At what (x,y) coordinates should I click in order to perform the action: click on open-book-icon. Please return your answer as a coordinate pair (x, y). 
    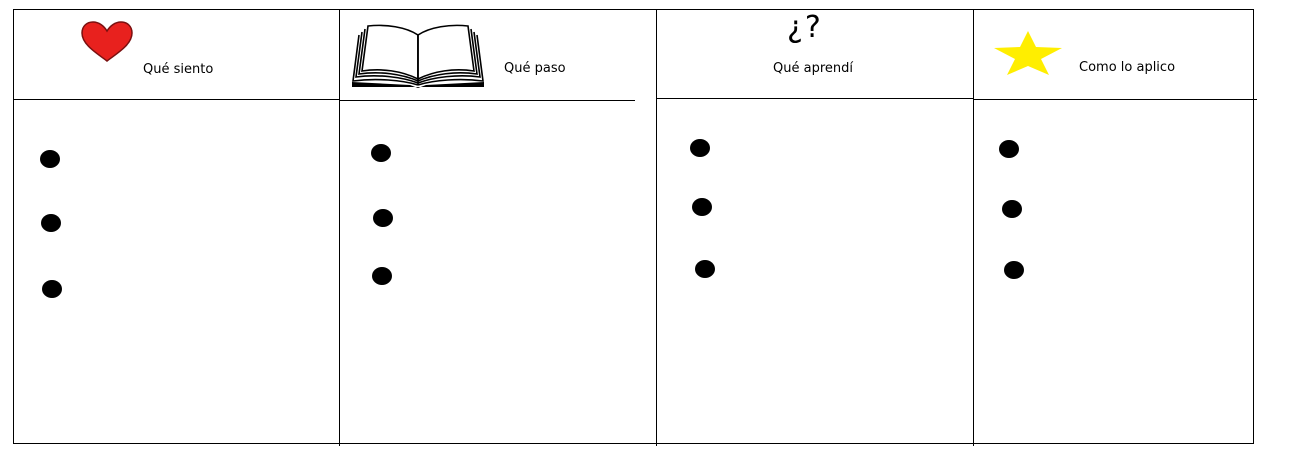
    Looking at the image, I should click on (418, 56).